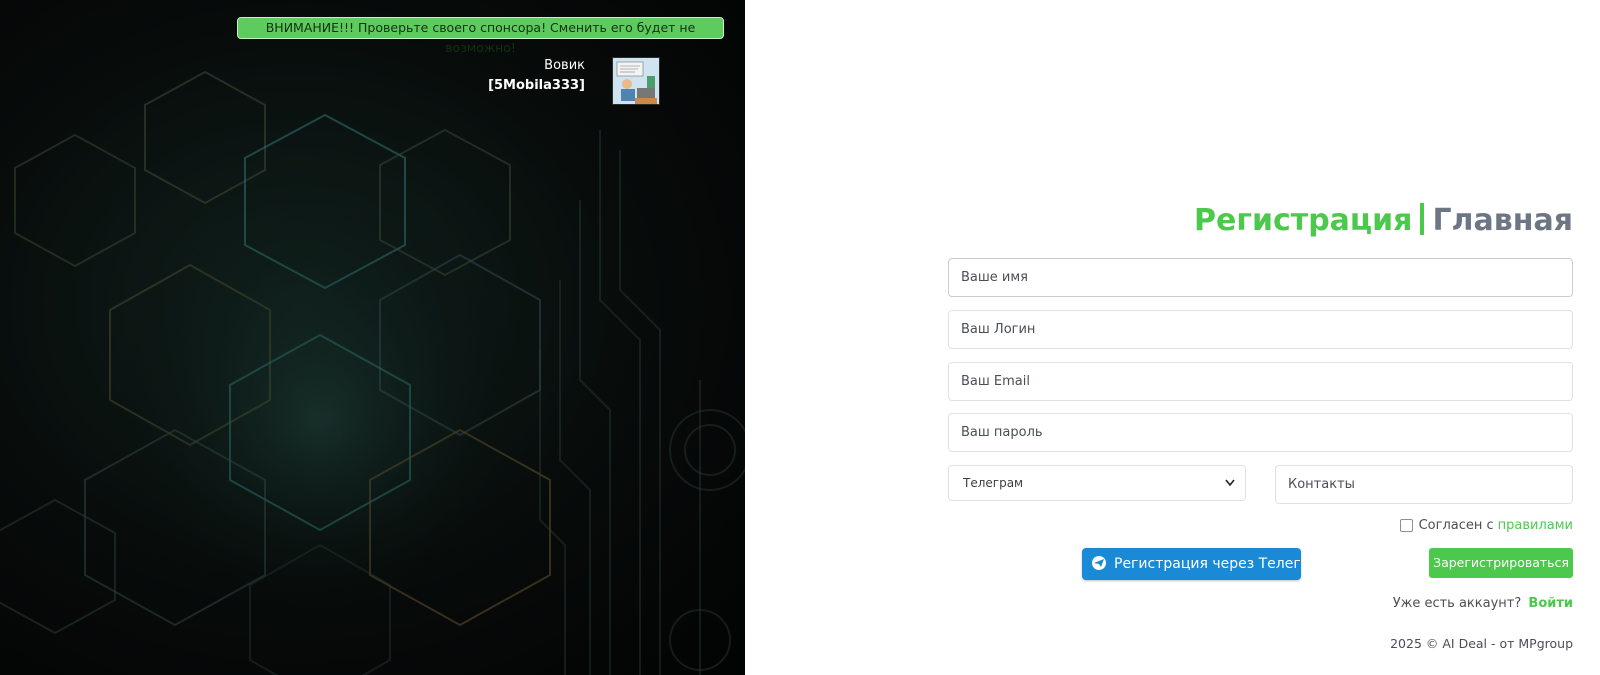 Image resolution: width=1600 pixels, height=675 pixels. I want to click on register-button: Зарегистрироваться, so click(1501, 563).